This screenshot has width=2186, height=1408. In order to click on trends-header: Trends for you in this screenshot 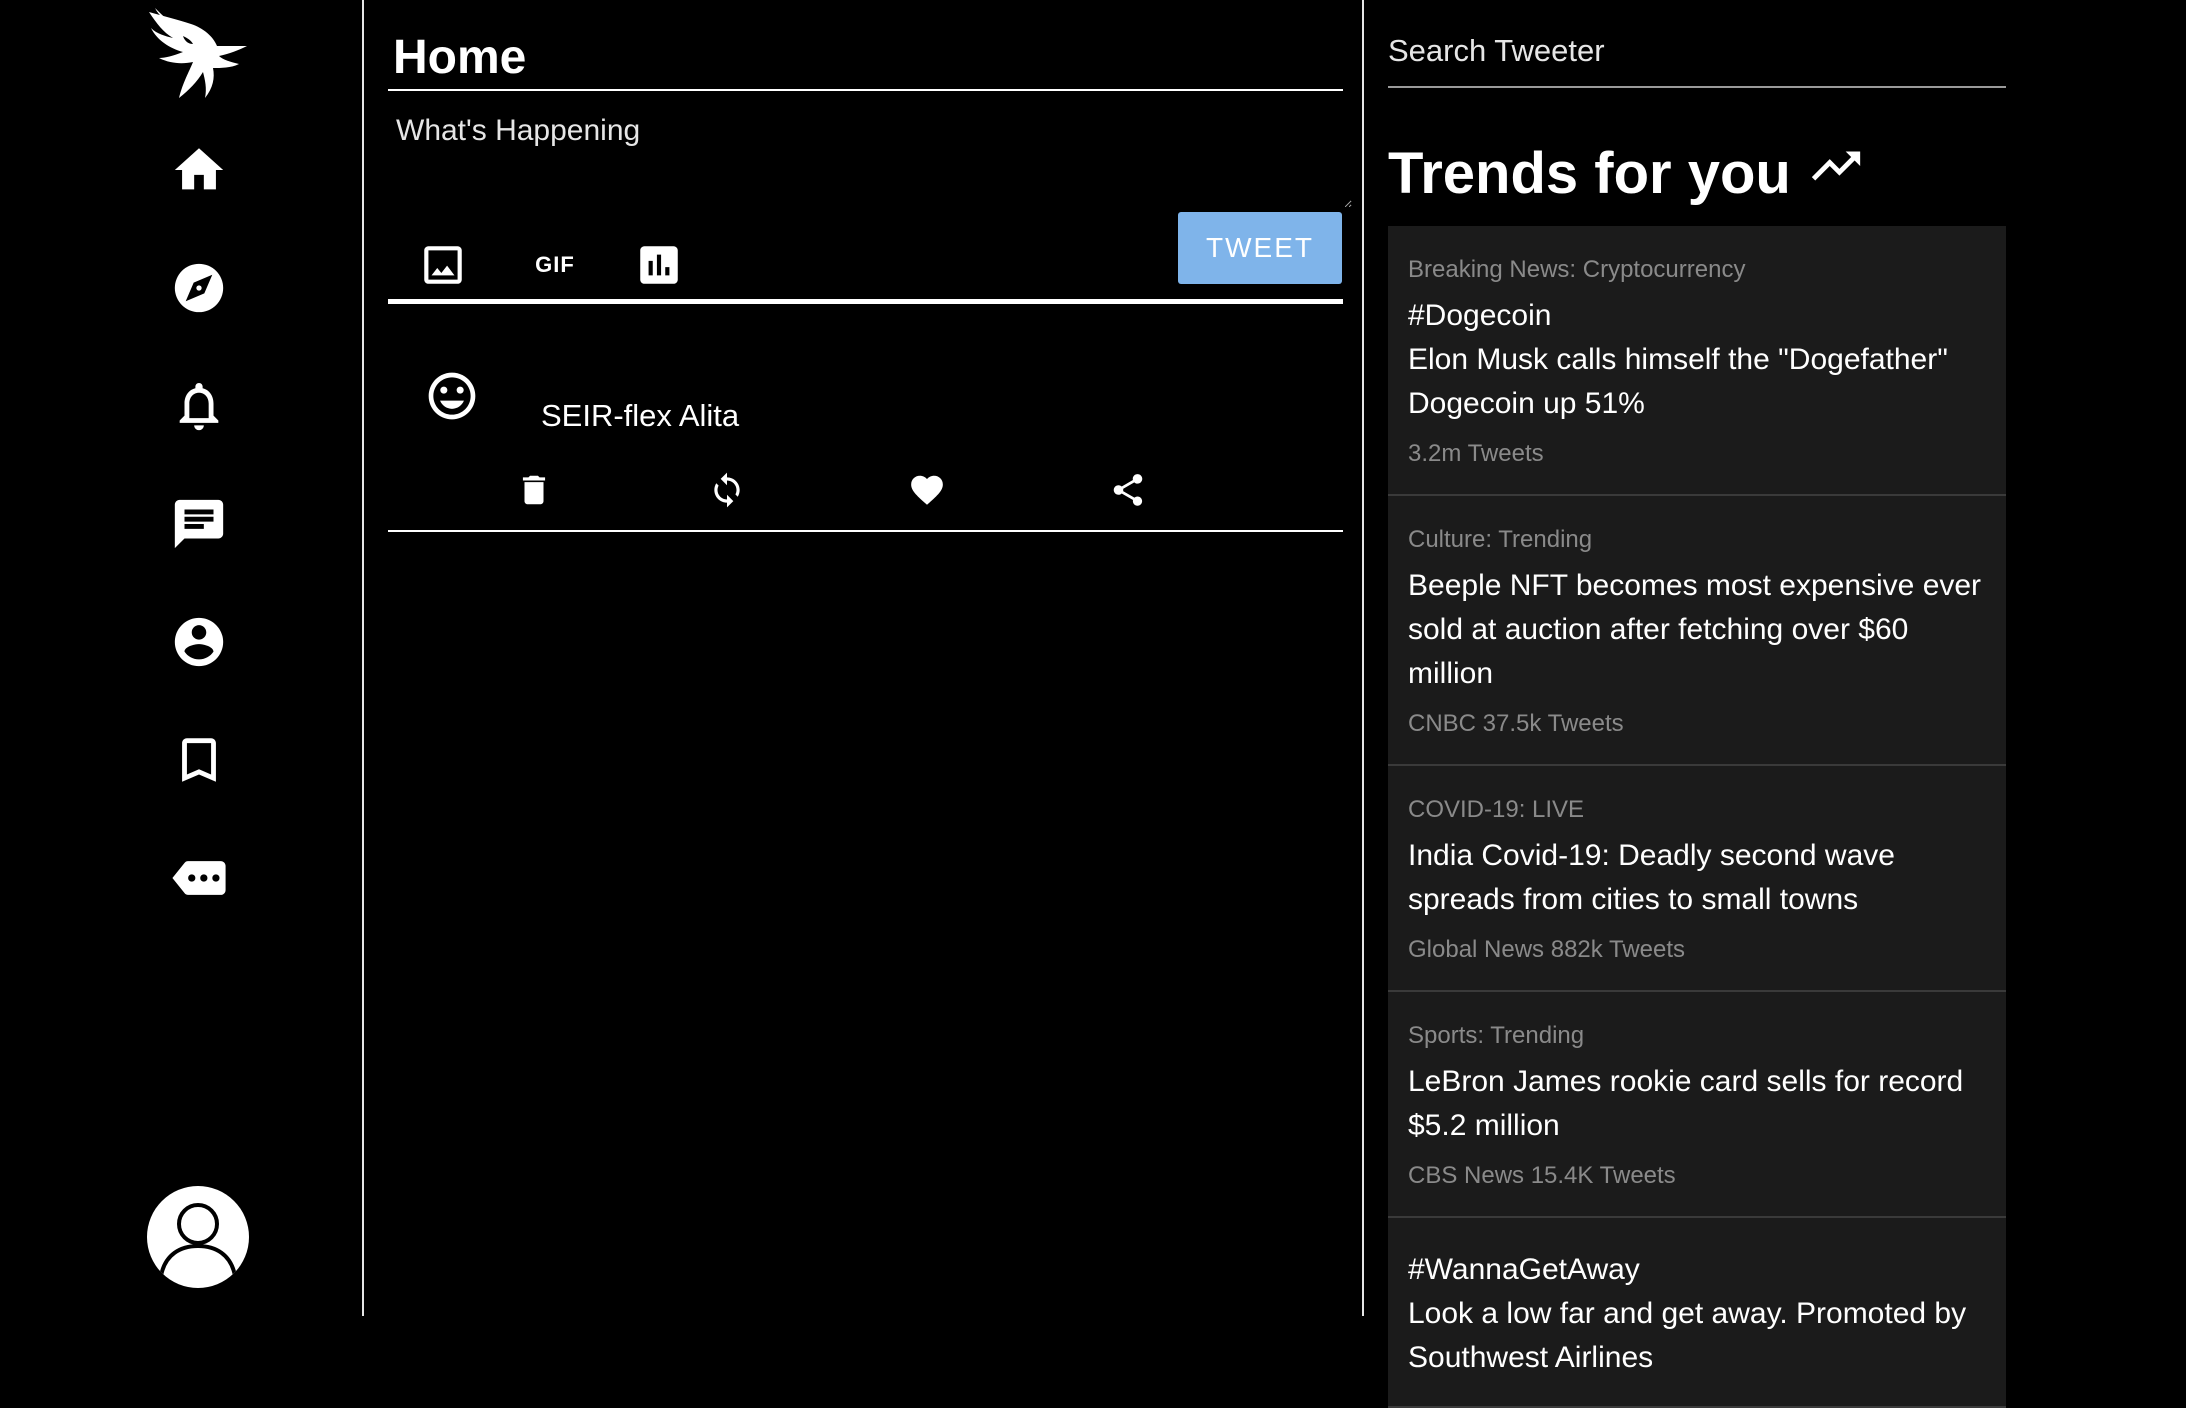, I will do `click(1626, 173)`.